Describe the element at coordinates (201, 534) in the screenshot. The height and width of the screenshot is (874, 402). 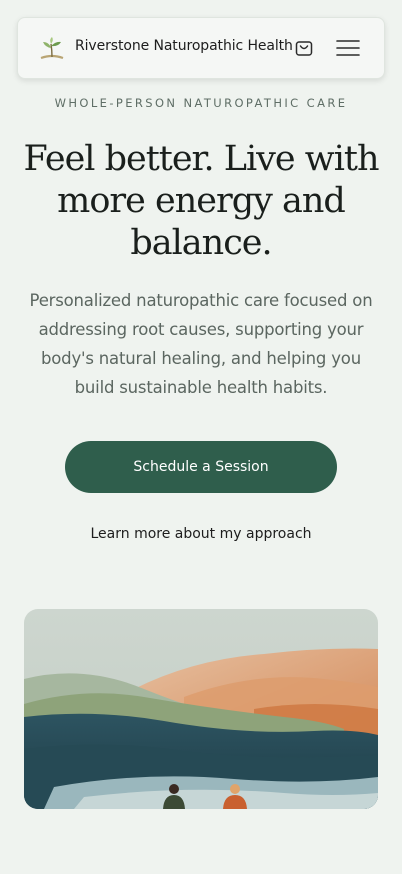
I see `learn-more-link: Learn more about my approach` at that location.